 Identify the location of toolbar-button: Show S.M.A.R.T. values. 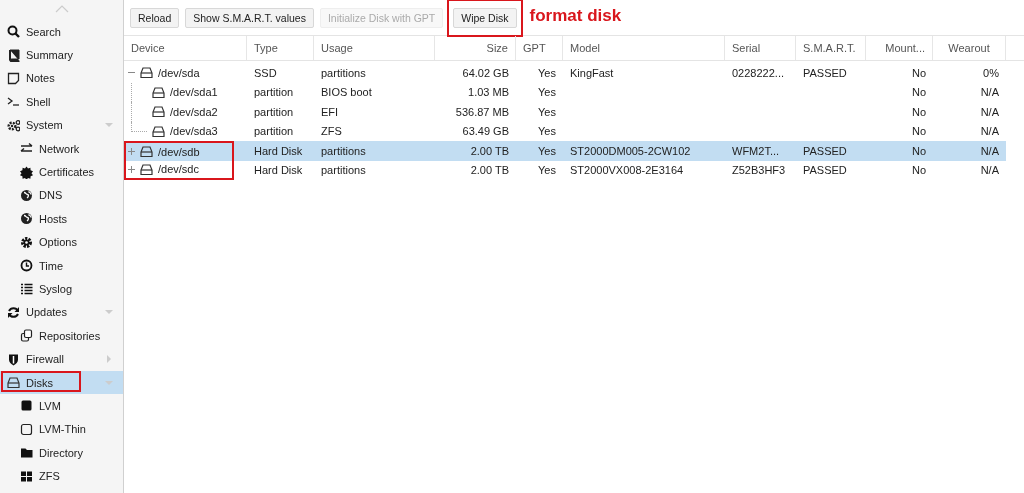
(249, 17).